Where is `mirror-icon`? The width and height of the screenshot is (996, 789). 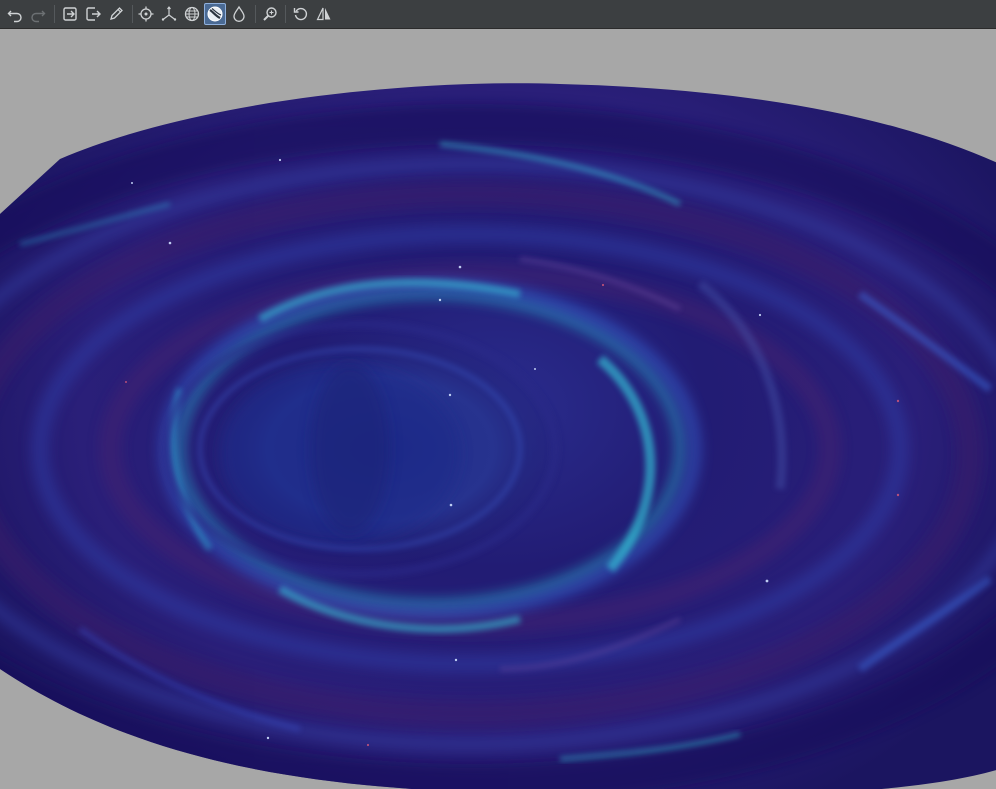
mirror-icon is located at coordinates (323, 14).